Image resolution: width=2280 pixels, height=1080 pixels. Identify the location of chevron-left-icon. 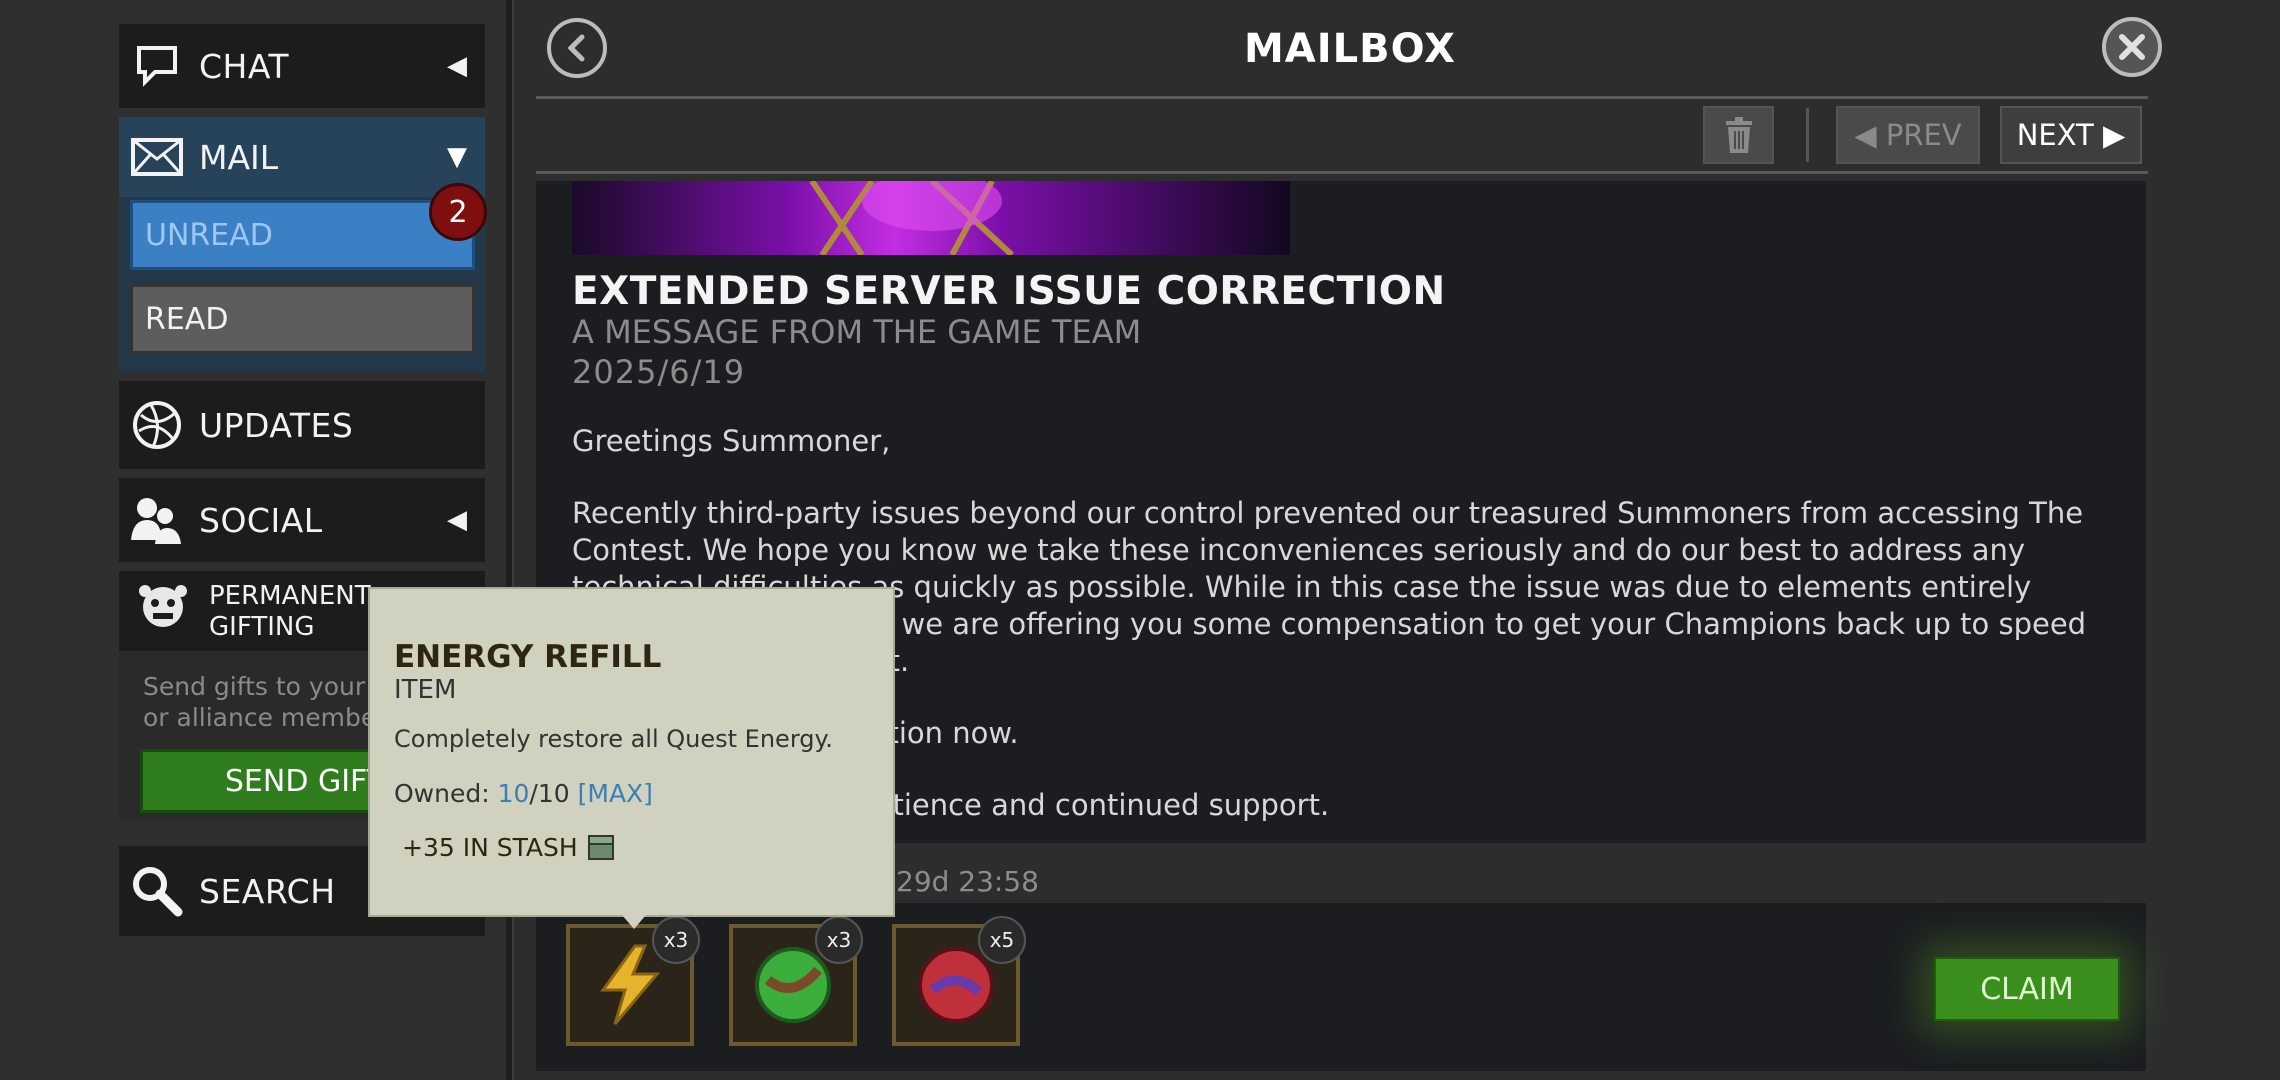
(576, 48).